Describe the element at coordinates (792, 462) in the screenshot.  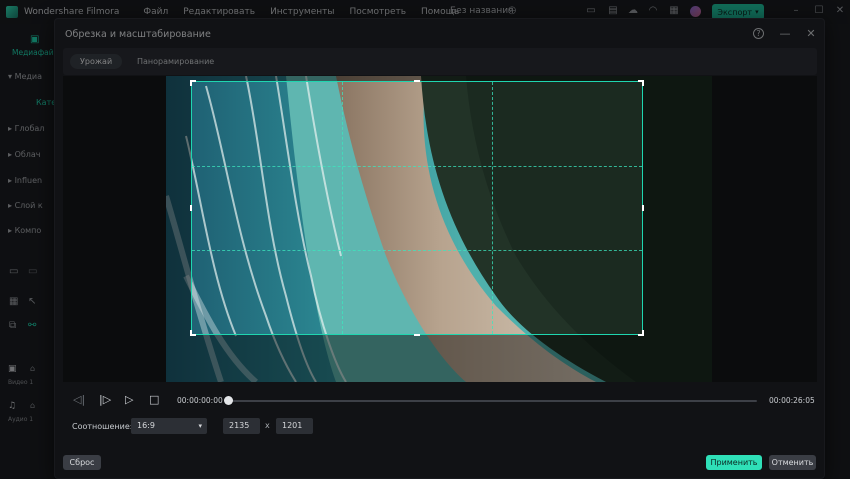
I see `cancel-button: Отменить` at that location.